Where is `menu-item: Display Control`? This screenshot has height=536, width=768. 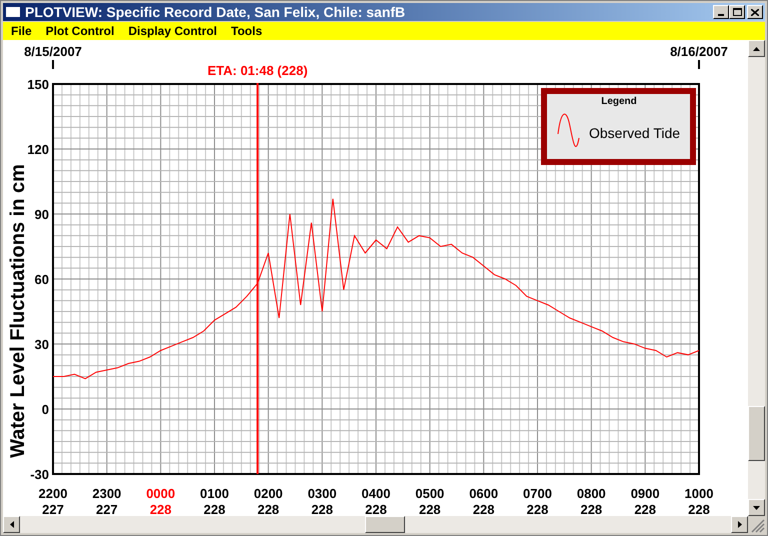 menu-item: Display Control is located at coordinates (173, 31).